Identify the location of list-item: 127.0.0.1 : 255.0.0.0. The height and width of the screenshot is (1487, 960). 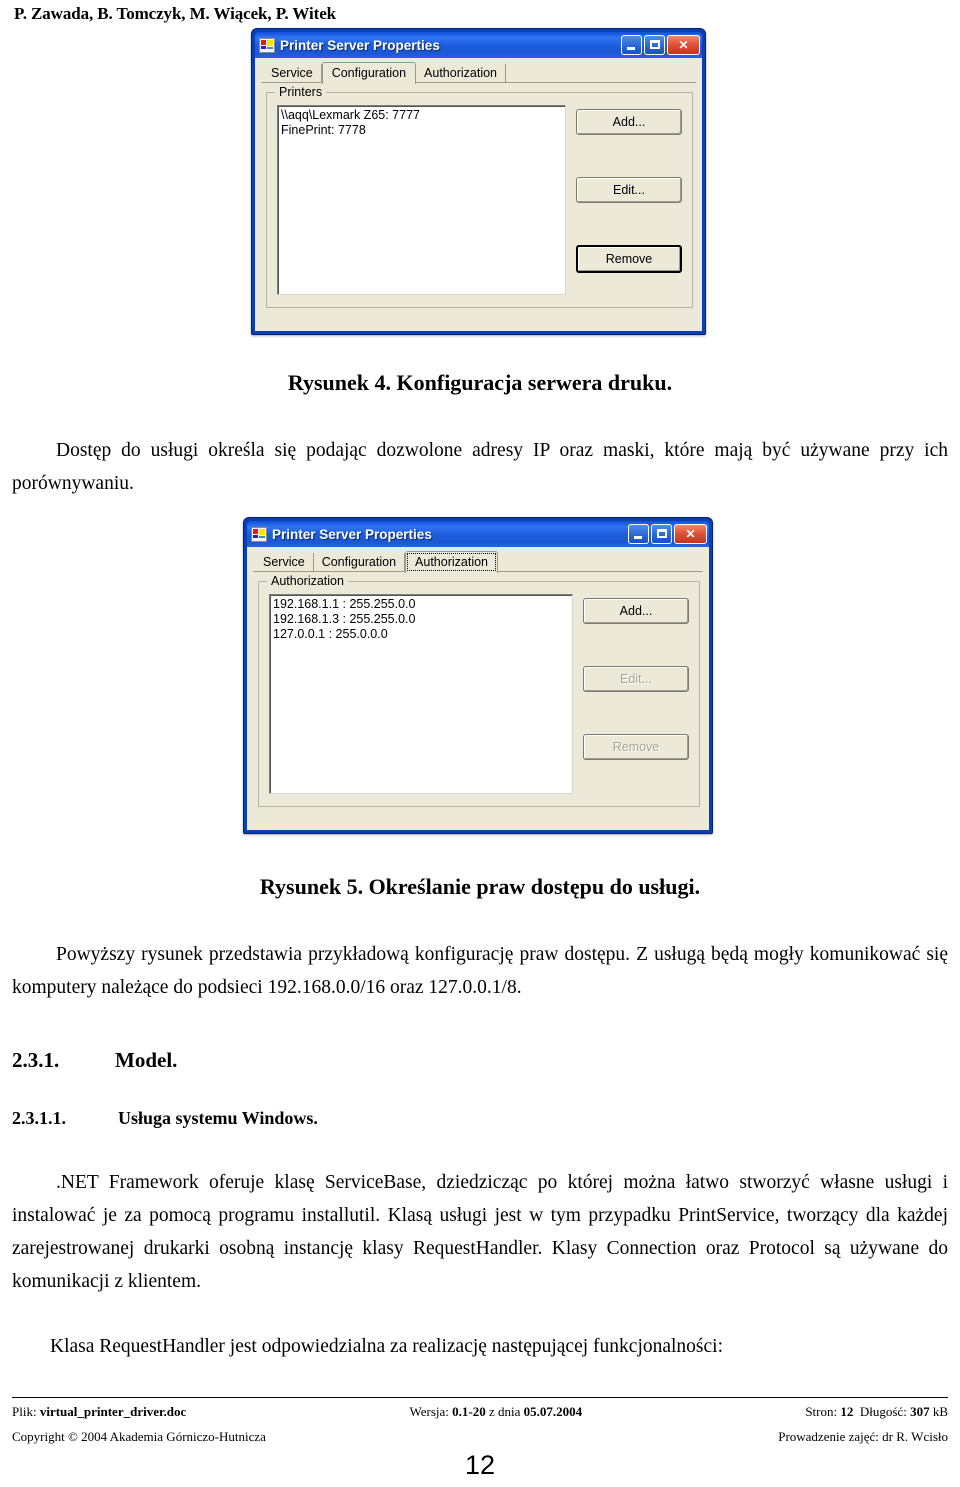
(421, 634).